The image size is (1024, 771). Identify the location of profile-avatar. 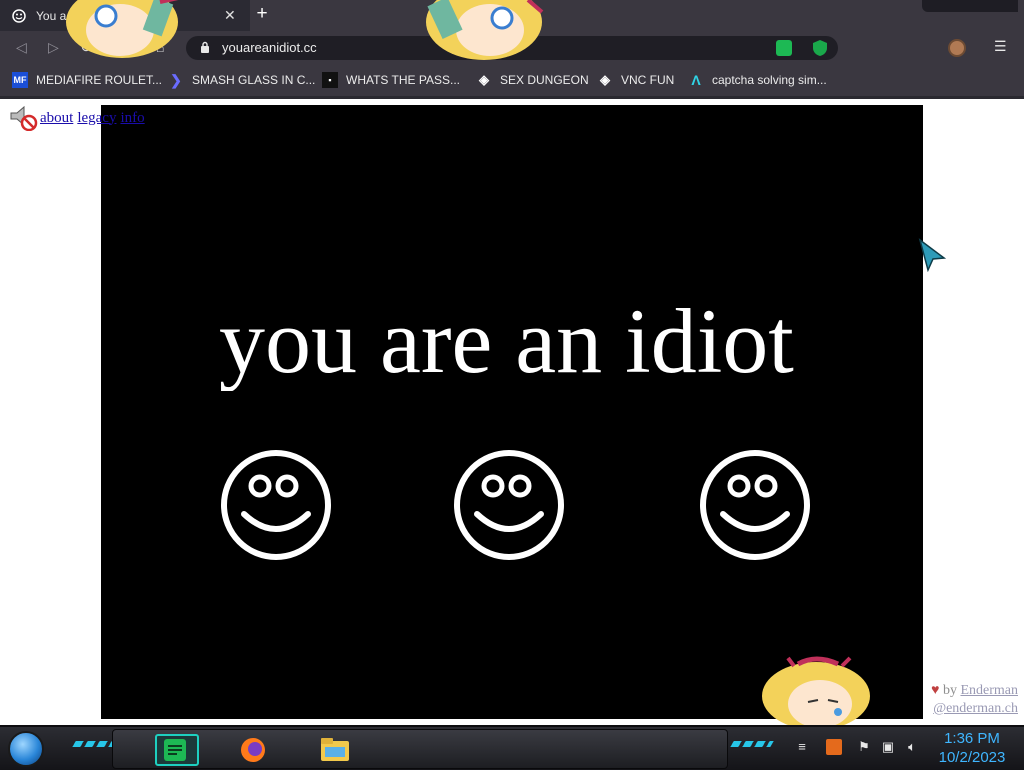
(957, 48).